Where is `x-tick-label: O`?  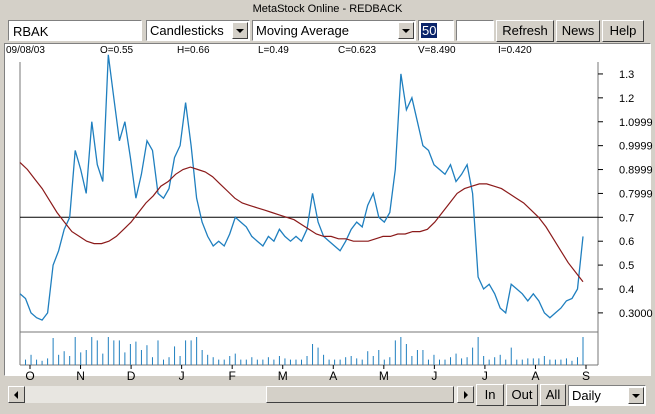
x-tick-label: O is located at coordinates (29, 376).